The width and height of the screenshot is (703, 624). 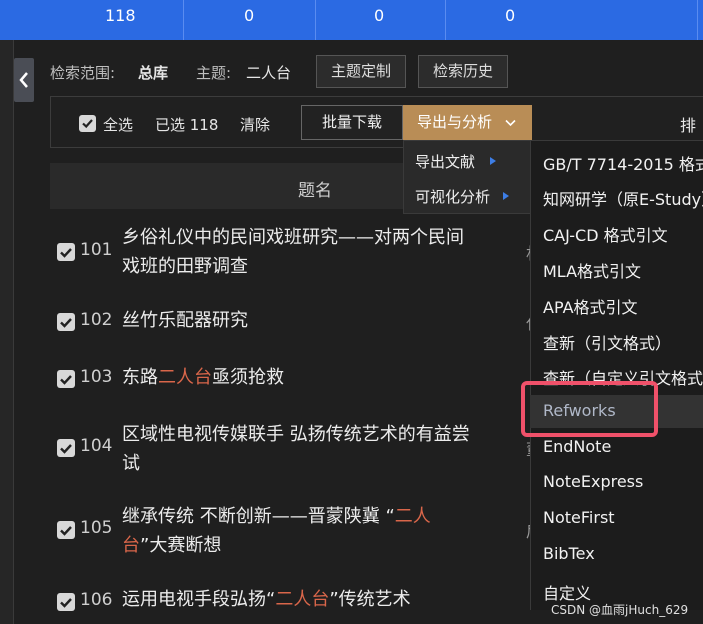 I want to click on table-row-title: 区域性电视传媒联手 弘扬传统艺术的有益尝 试, so click(x=296, y=449).